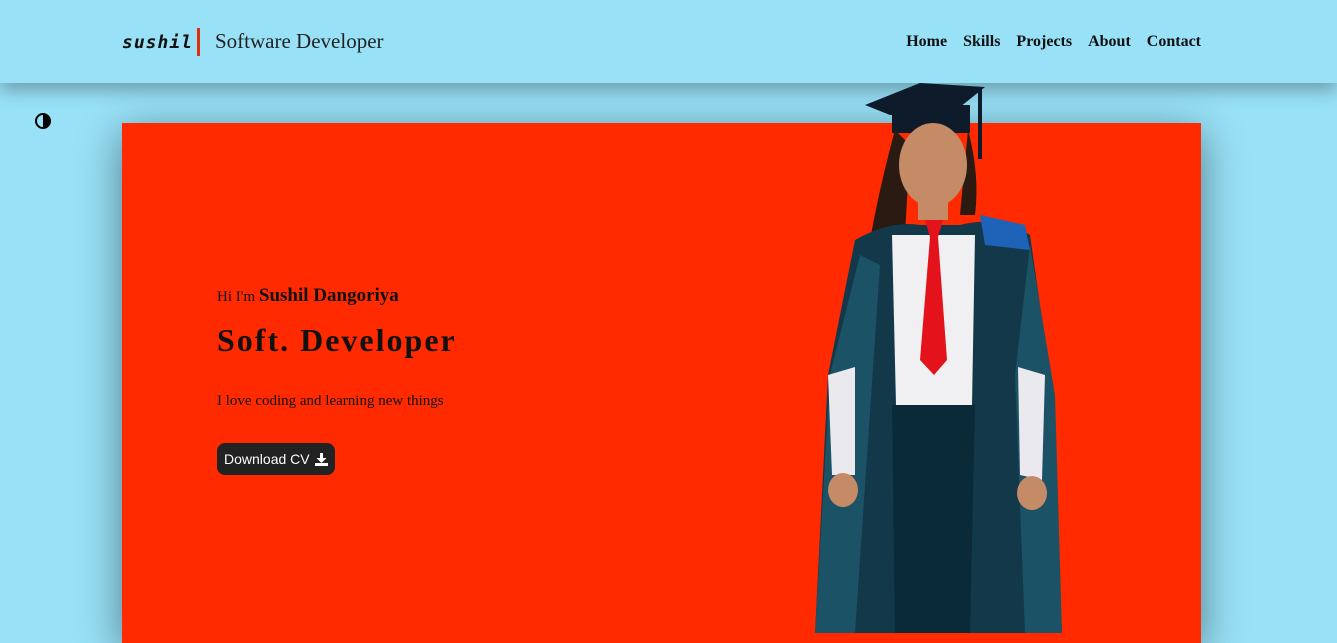 The image size is (1337, 643). I want to click on logo: sushil, so click(161, 42).